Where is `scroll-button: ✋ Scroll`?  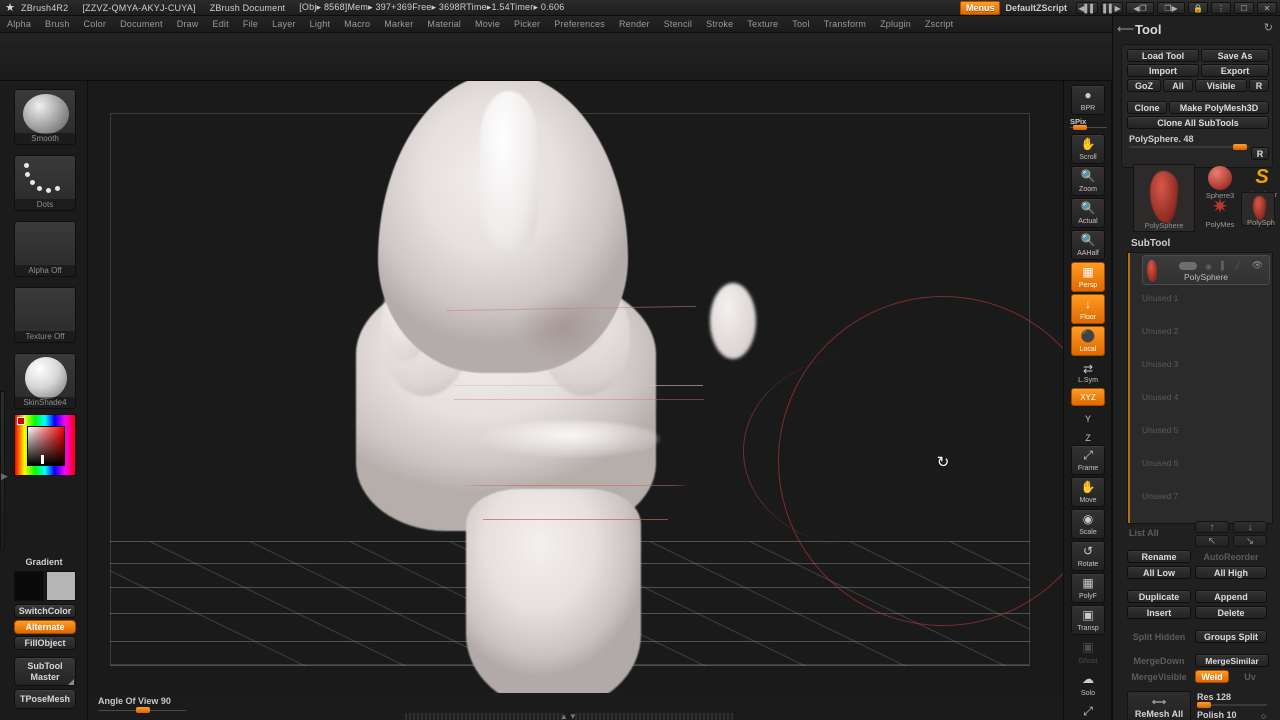 scroll-button: ✋ Scroll is located at coordinates (1088, 149).